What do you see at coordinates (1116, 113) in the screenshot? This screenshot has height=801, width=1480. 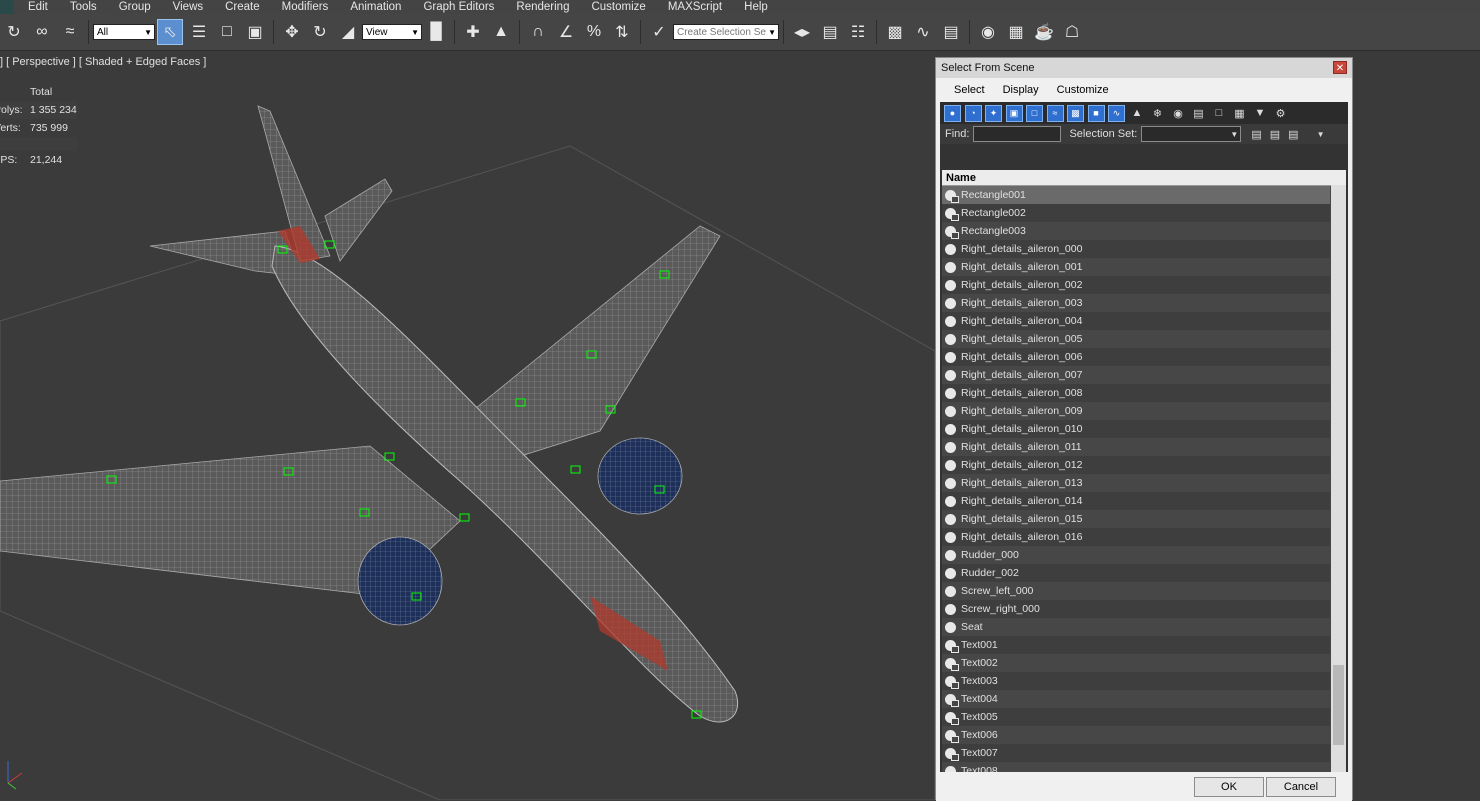 I see `display-bones-icon: ∿` at bounding box center [1116, 113].